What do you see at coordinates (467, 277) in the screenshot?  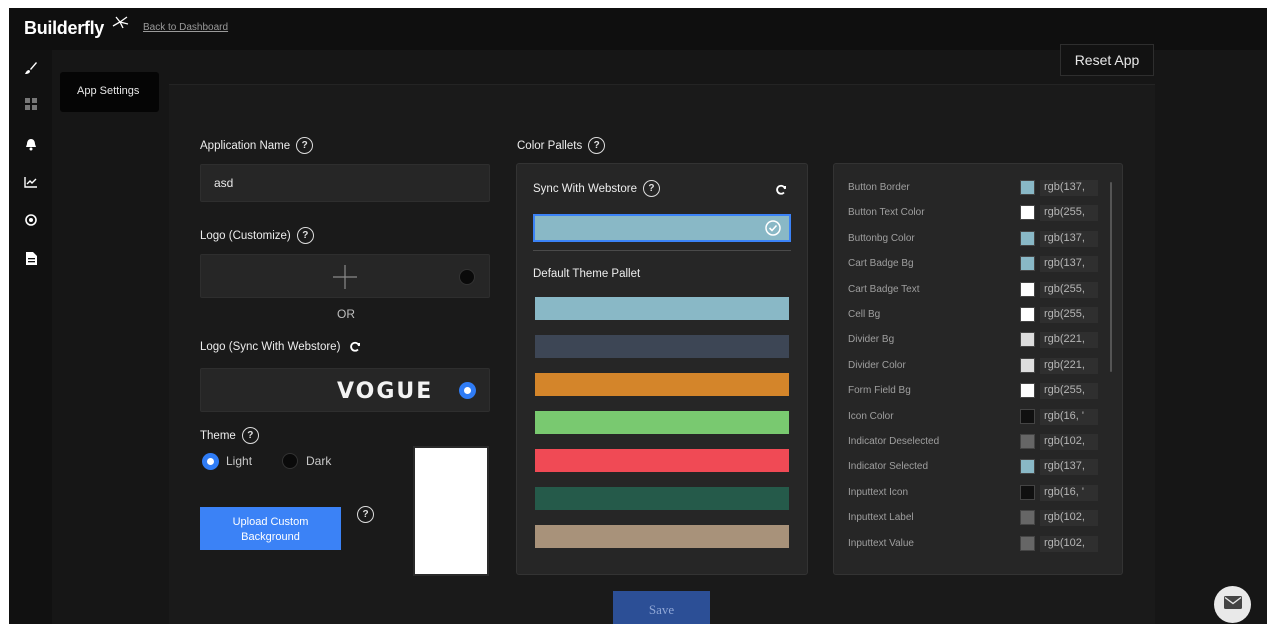 I see `logo-custom-radio` at bounding box center [467, 277].